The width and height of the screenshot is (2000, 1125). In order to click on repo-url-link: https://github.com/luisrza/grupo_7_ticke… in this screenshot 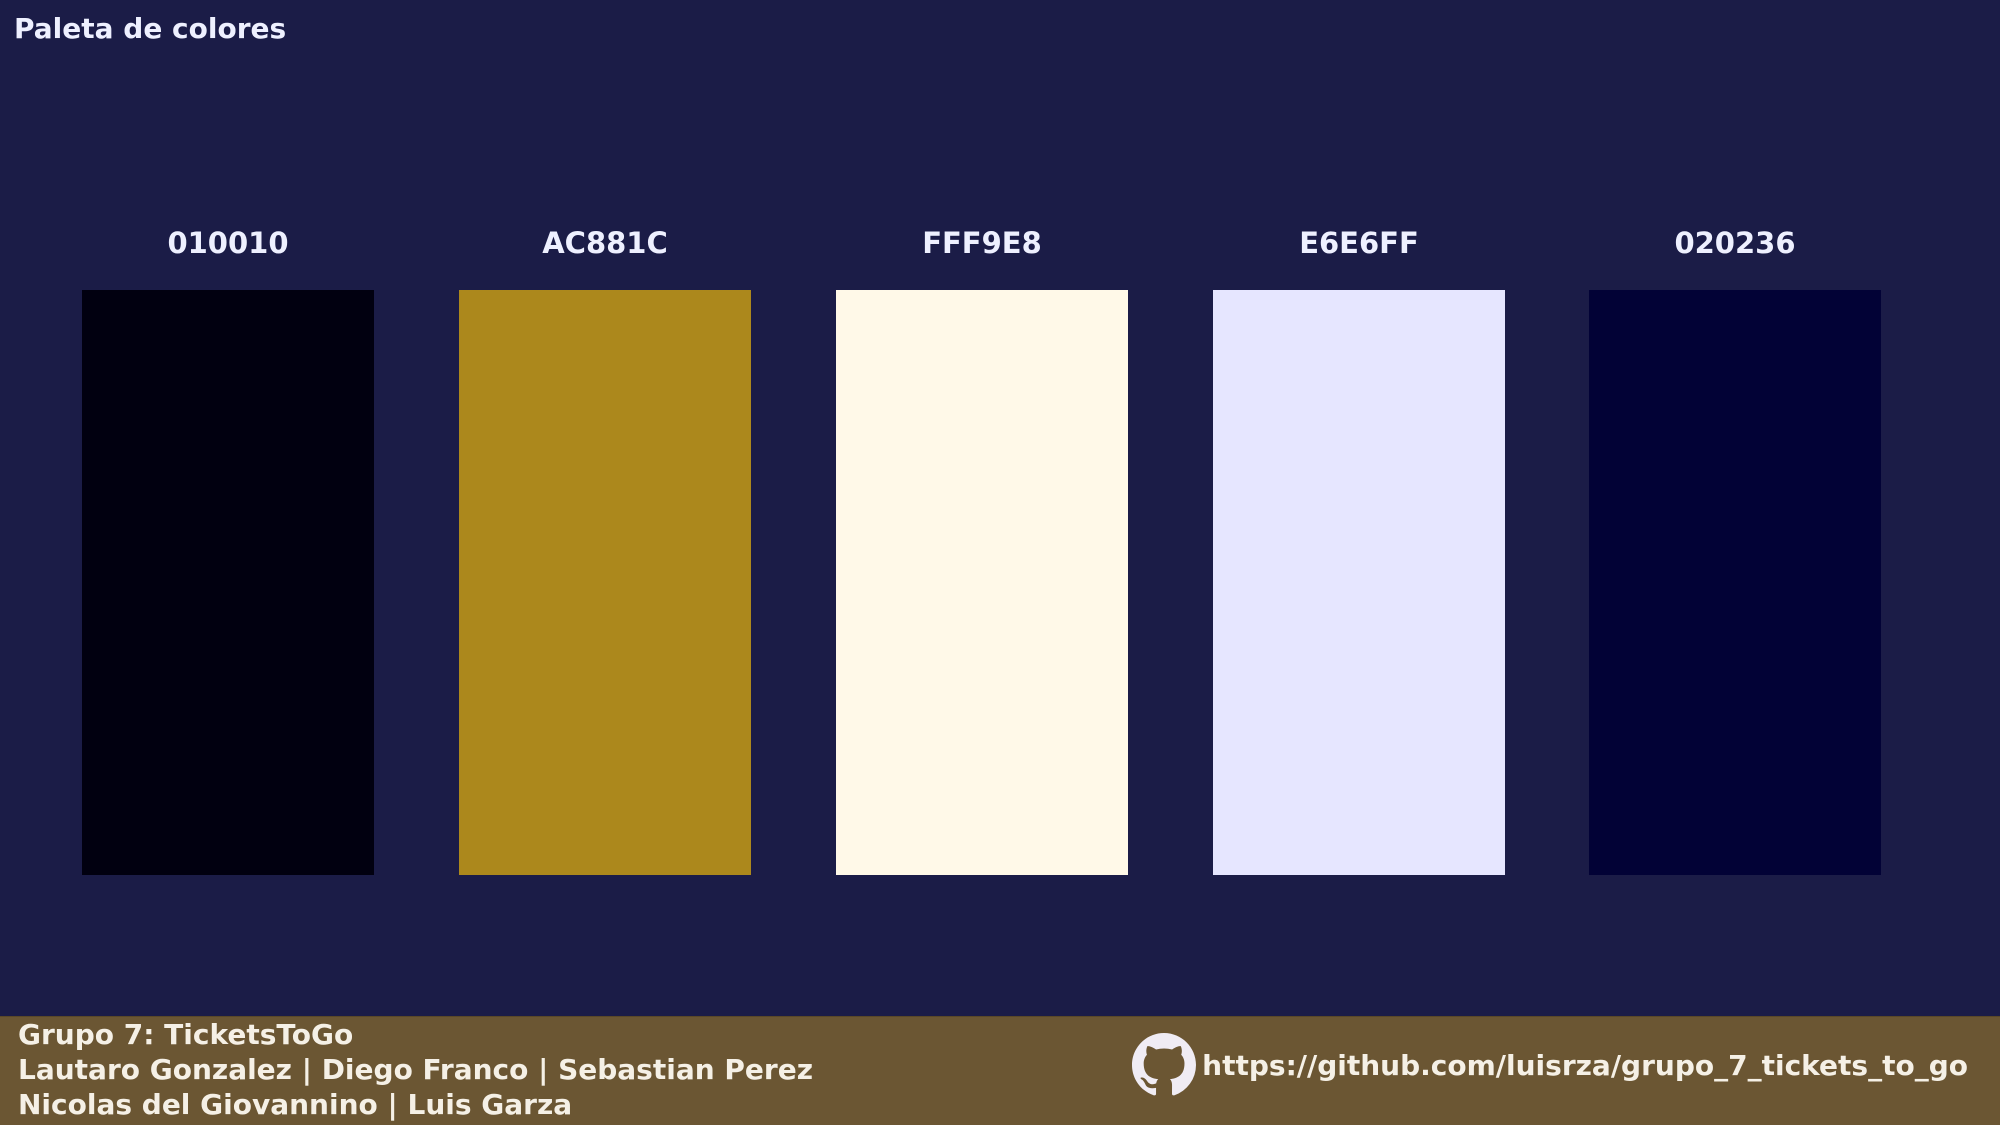, I will do `click(1585, 1065)`.